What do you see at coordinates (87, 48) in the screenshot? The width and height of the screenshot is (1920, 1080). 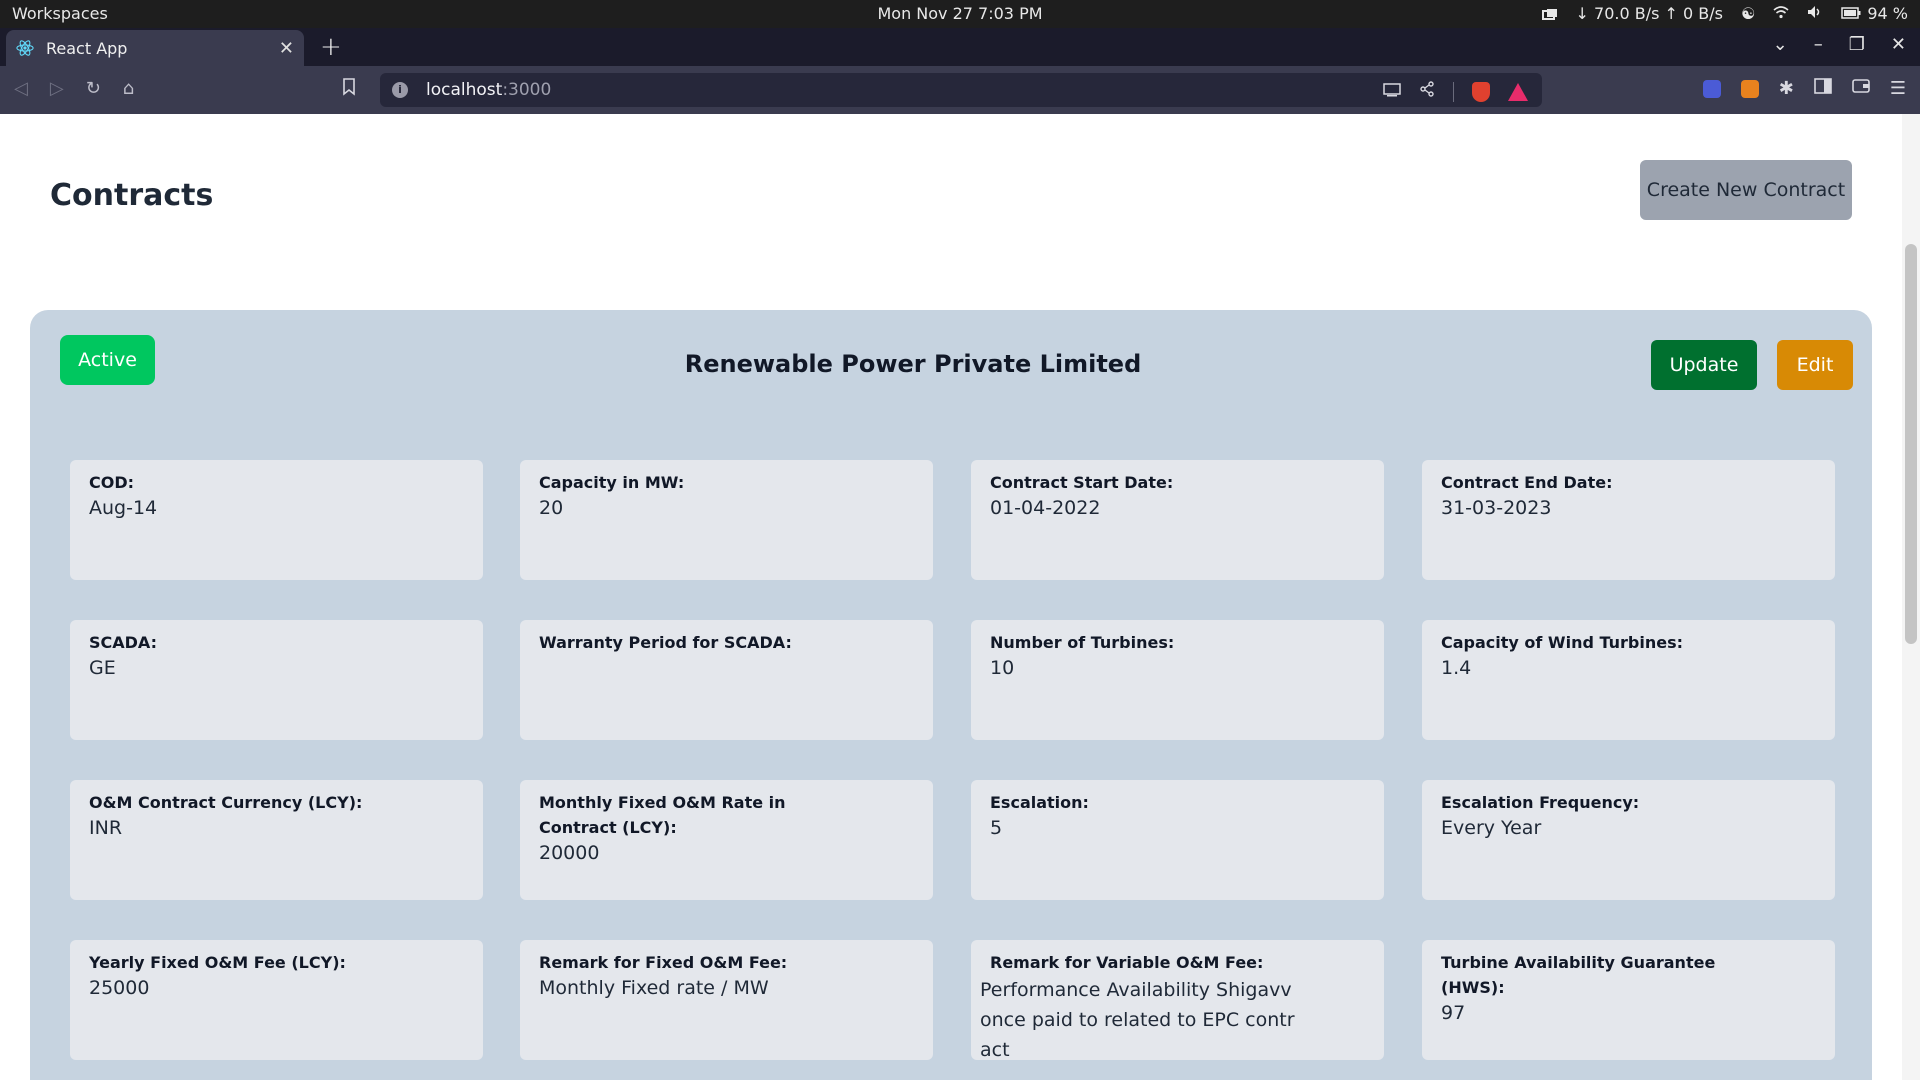 I see `tab-title: React App` at bounding box center [87, 48].